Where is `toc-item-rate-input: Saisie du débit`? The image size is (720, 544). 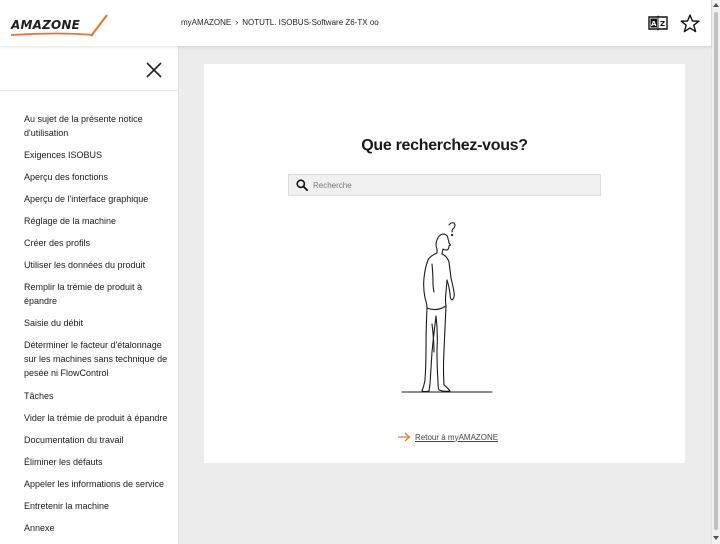 toc-item-rate-input: Saisie du débit is located at coordinates (99, 323).